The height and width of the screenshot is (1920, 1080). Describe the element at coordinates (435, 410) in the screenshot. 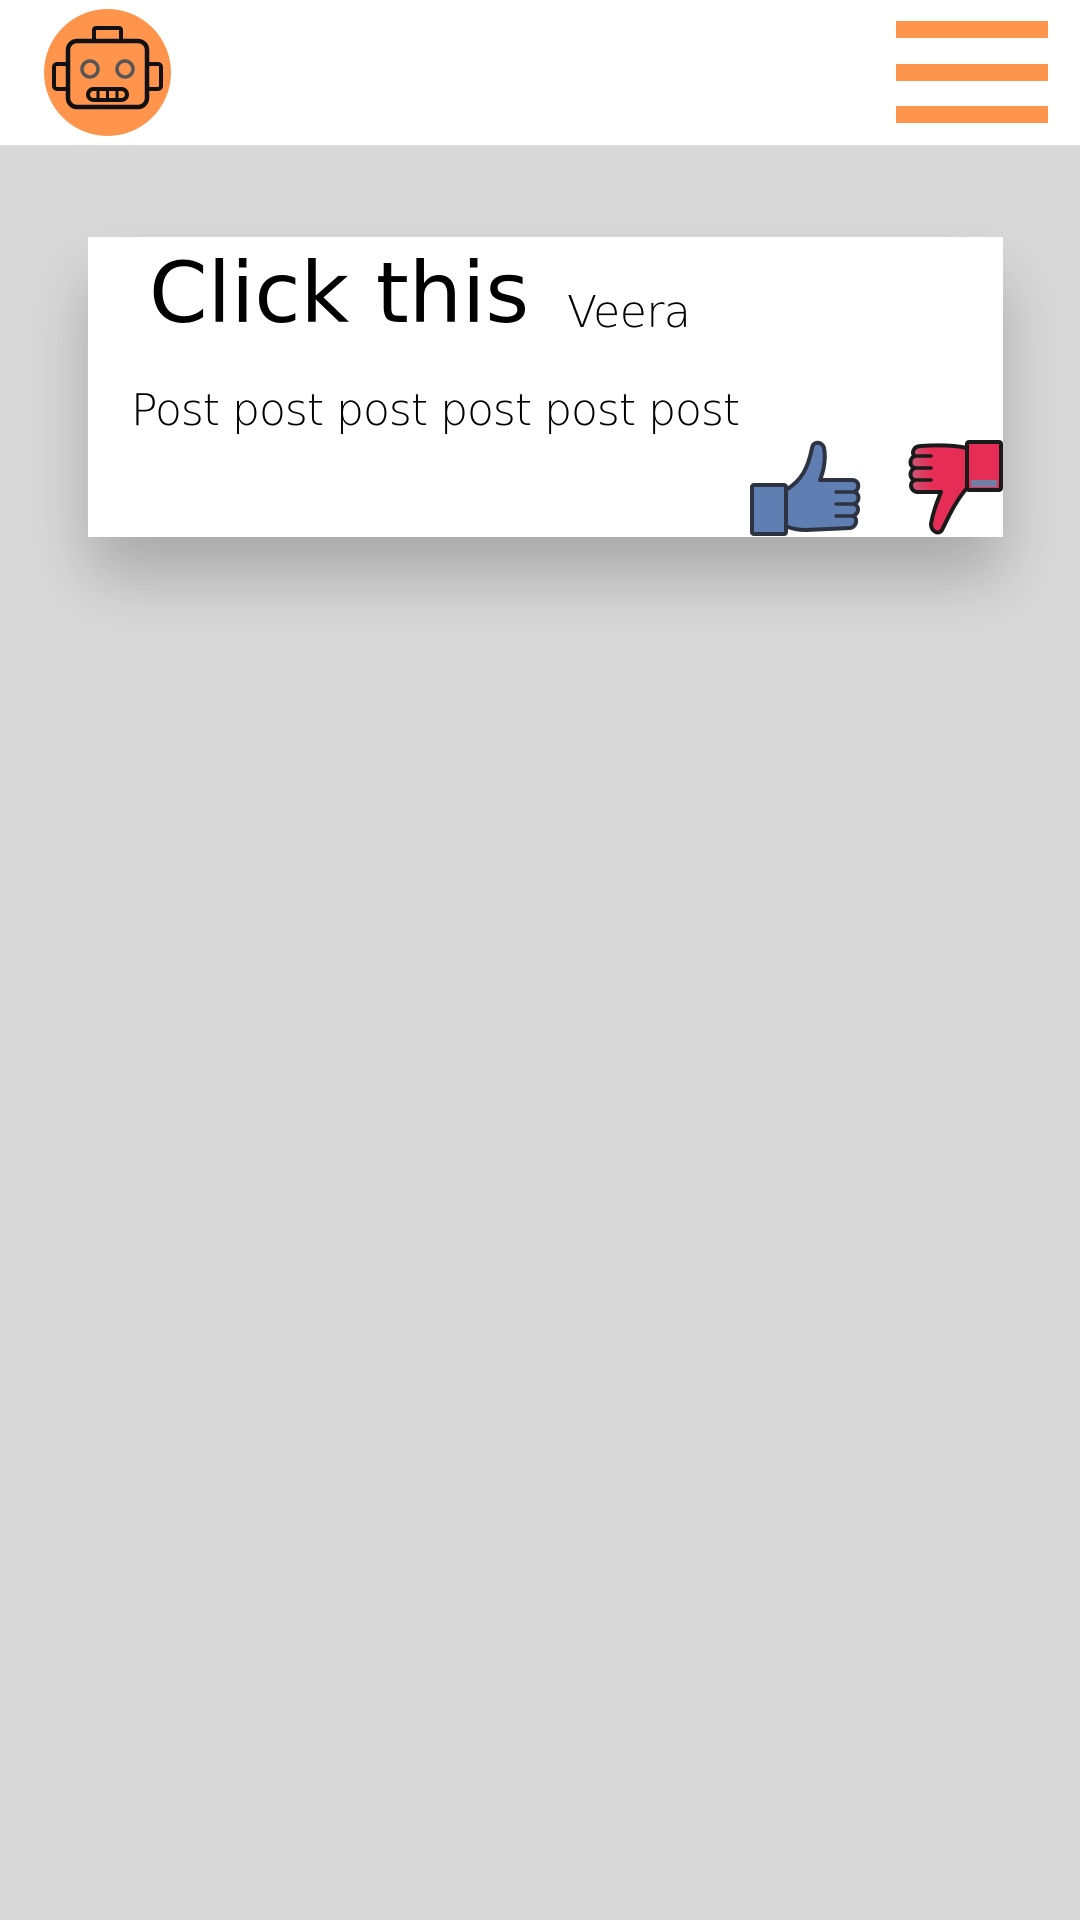

I see `post-body: Post post post post post post` at that location.